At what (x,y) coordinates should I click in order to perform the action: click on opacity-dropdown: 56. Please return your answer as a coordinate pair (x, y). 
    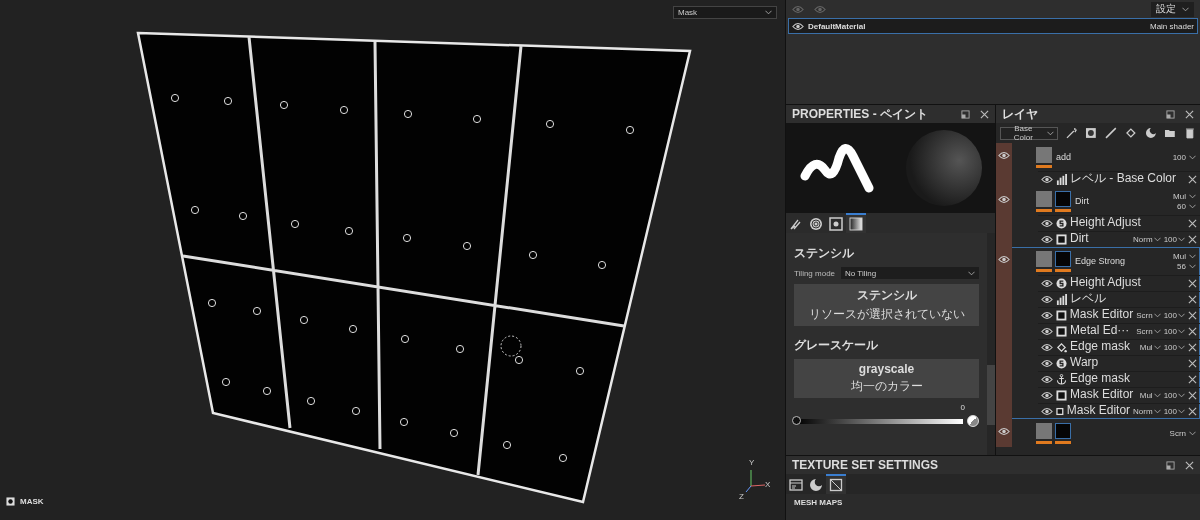
    Looking at the image, I should click on (1186, 266).